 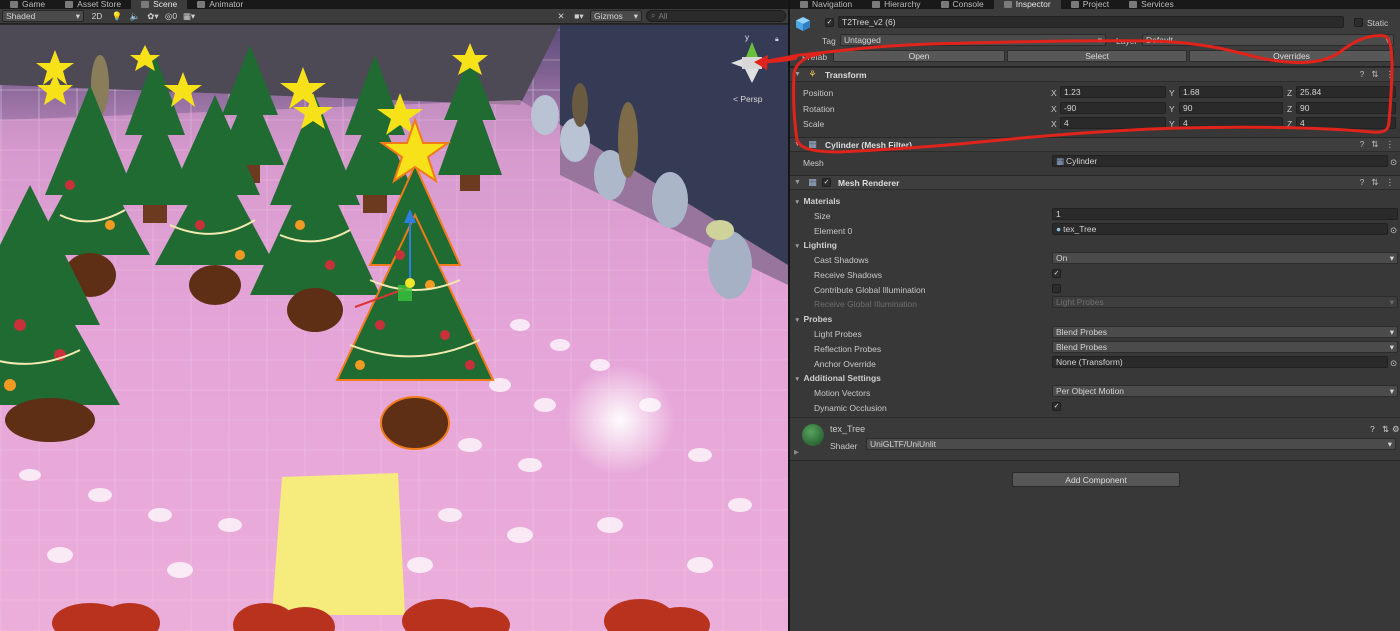 I want to click on prefab-open-button: Open, so click(x=919, y=56).